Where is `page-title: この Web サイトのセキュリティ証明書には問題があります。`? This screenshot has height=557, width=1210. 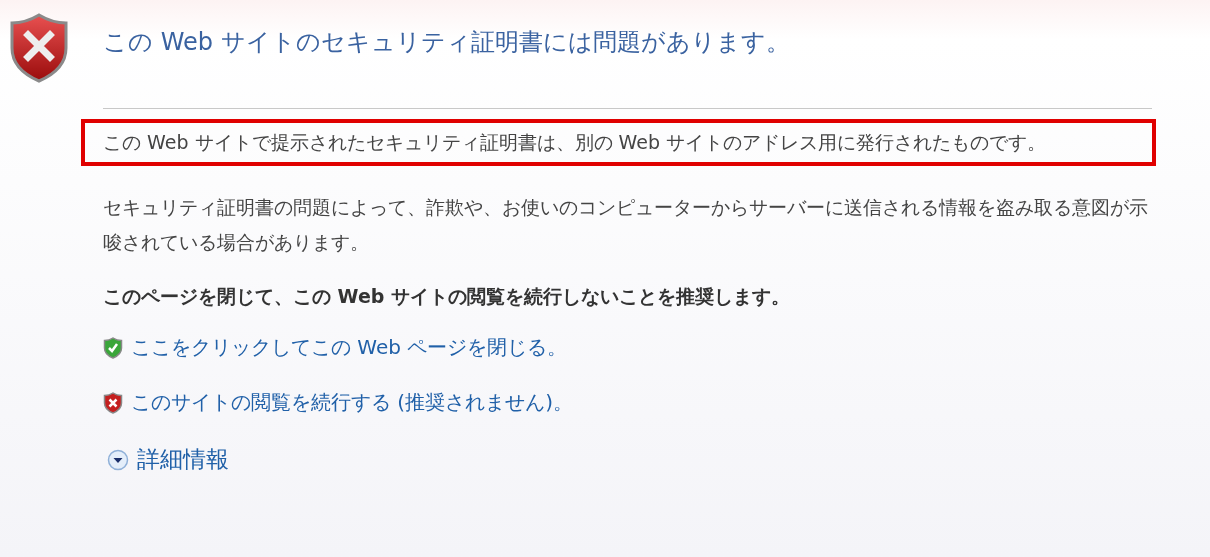
page-title: この Web サイトのセキュリティ証明書には問題があります。 is located at coordinates (447, 42).